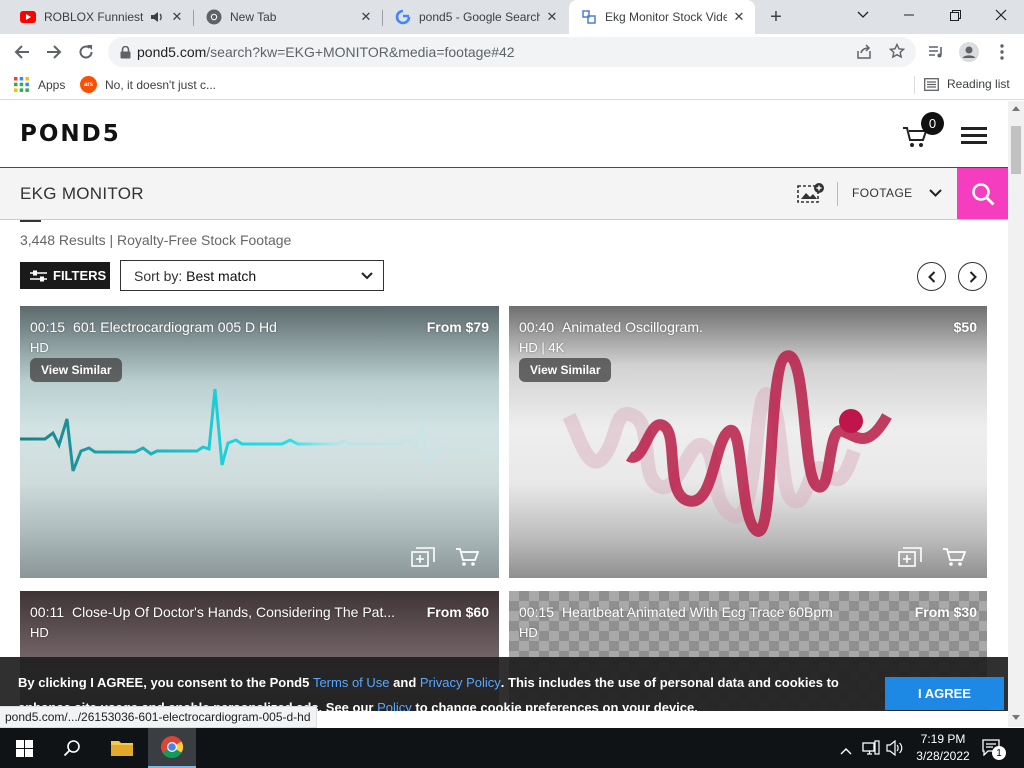 The height and width of the screenshot is (768, 1024). What do you see at coordinates (70, 134) in the screenshot?
I see `pond5-logo: POND5` at bounding box center [70, 134].